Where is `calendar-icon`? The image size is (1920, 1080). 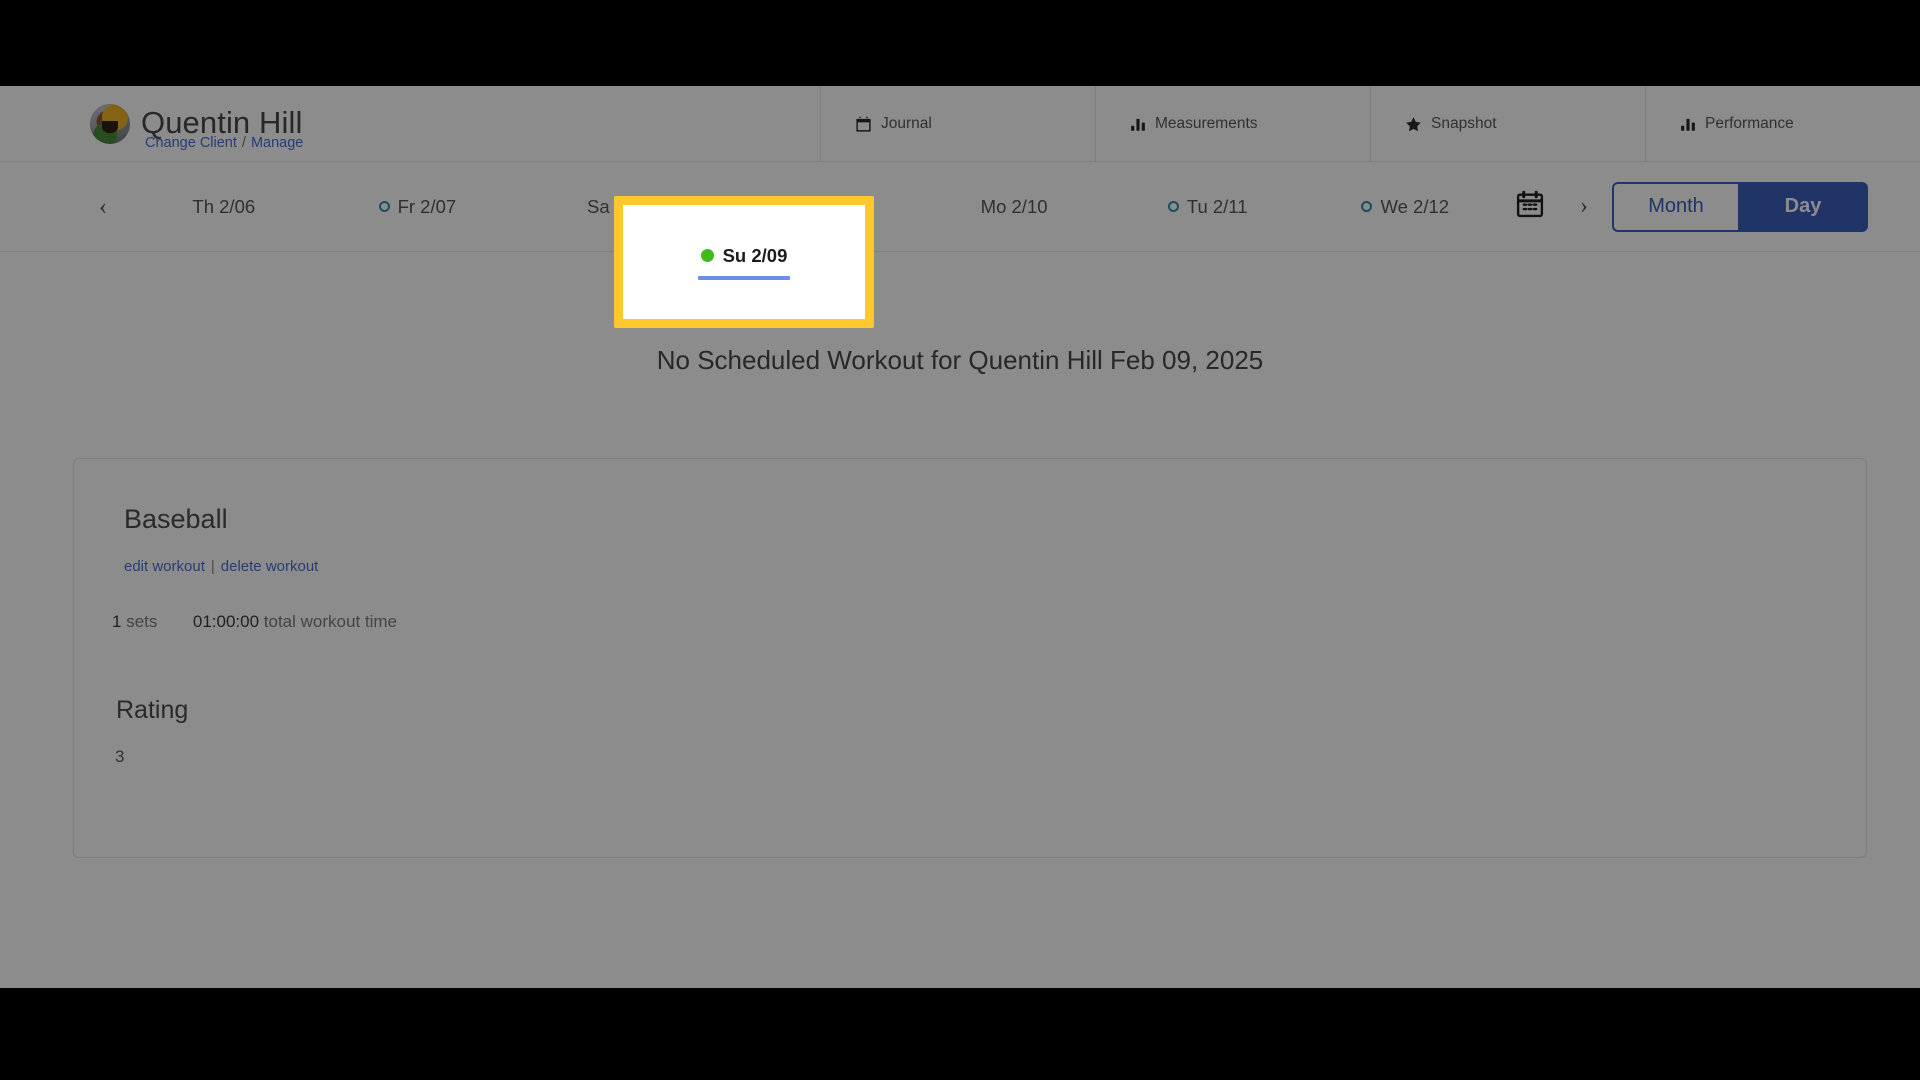
calendar-icon is located at coordinates (1530, 206).